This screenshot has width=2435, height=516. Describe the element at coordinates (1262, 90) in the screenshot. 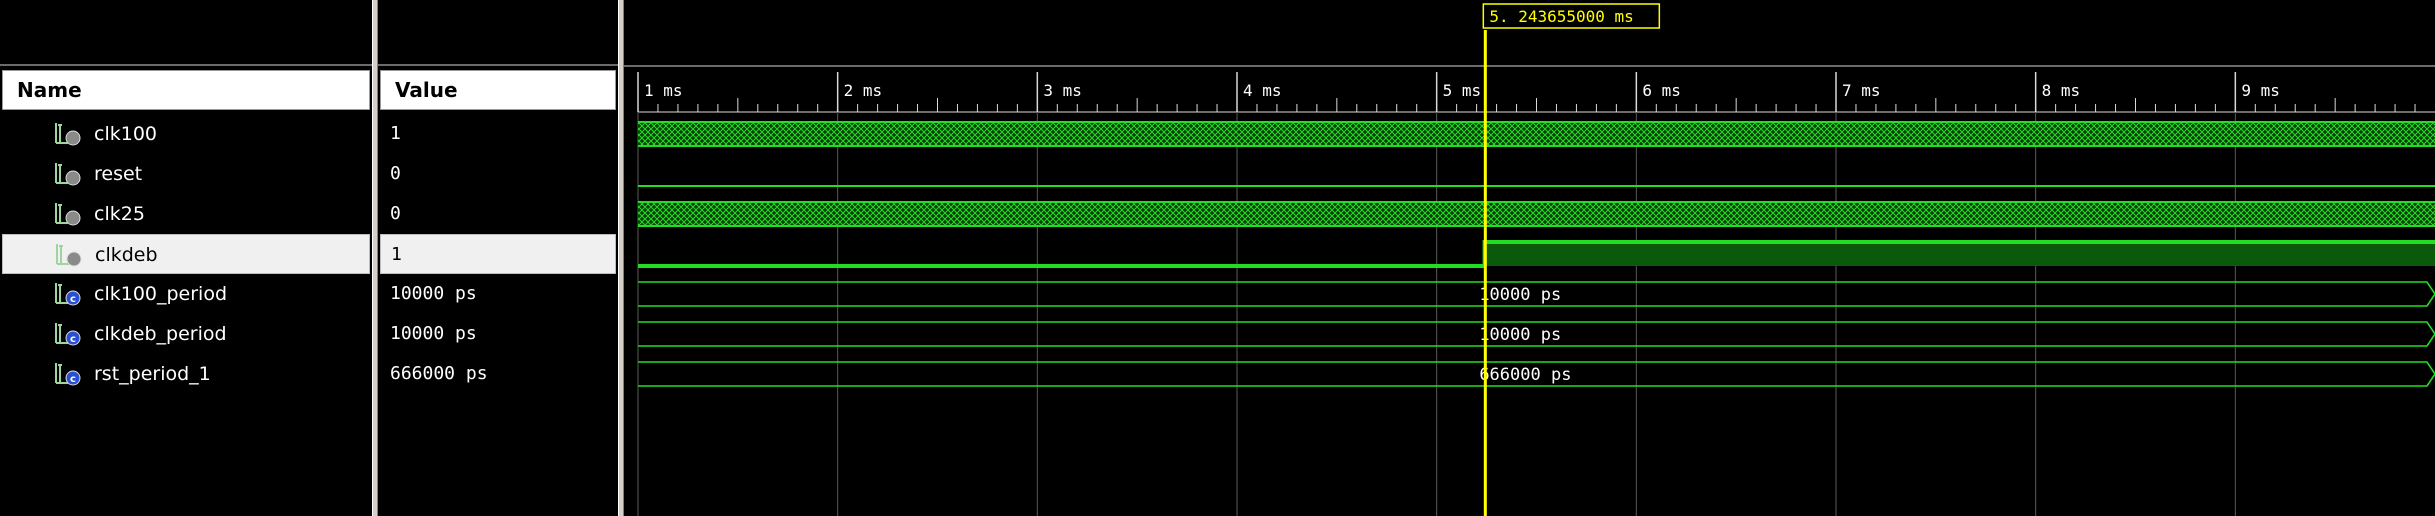

I see `ruler-tick-label: 4 ms` at that location.